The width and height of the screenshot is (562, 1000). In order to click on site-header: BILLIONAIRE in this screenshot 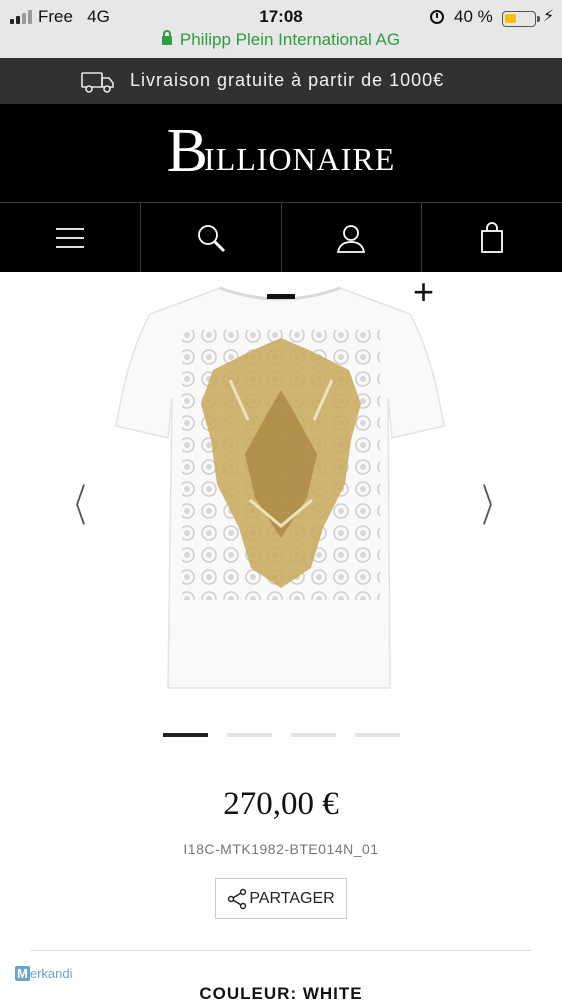, I will do `click(281, 153)`.